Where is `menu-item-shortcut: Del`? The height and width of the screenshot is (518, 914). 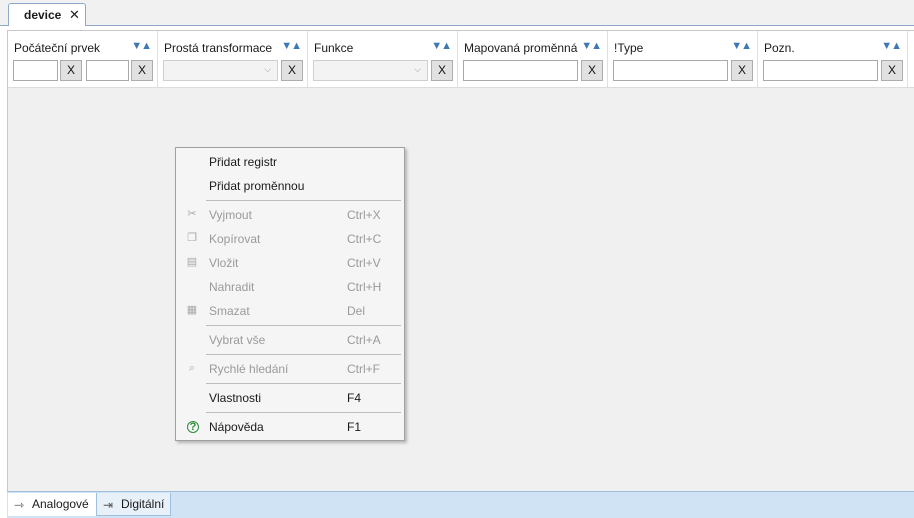 menu-item-shortcut: Del is located at coordinates (356, 311).